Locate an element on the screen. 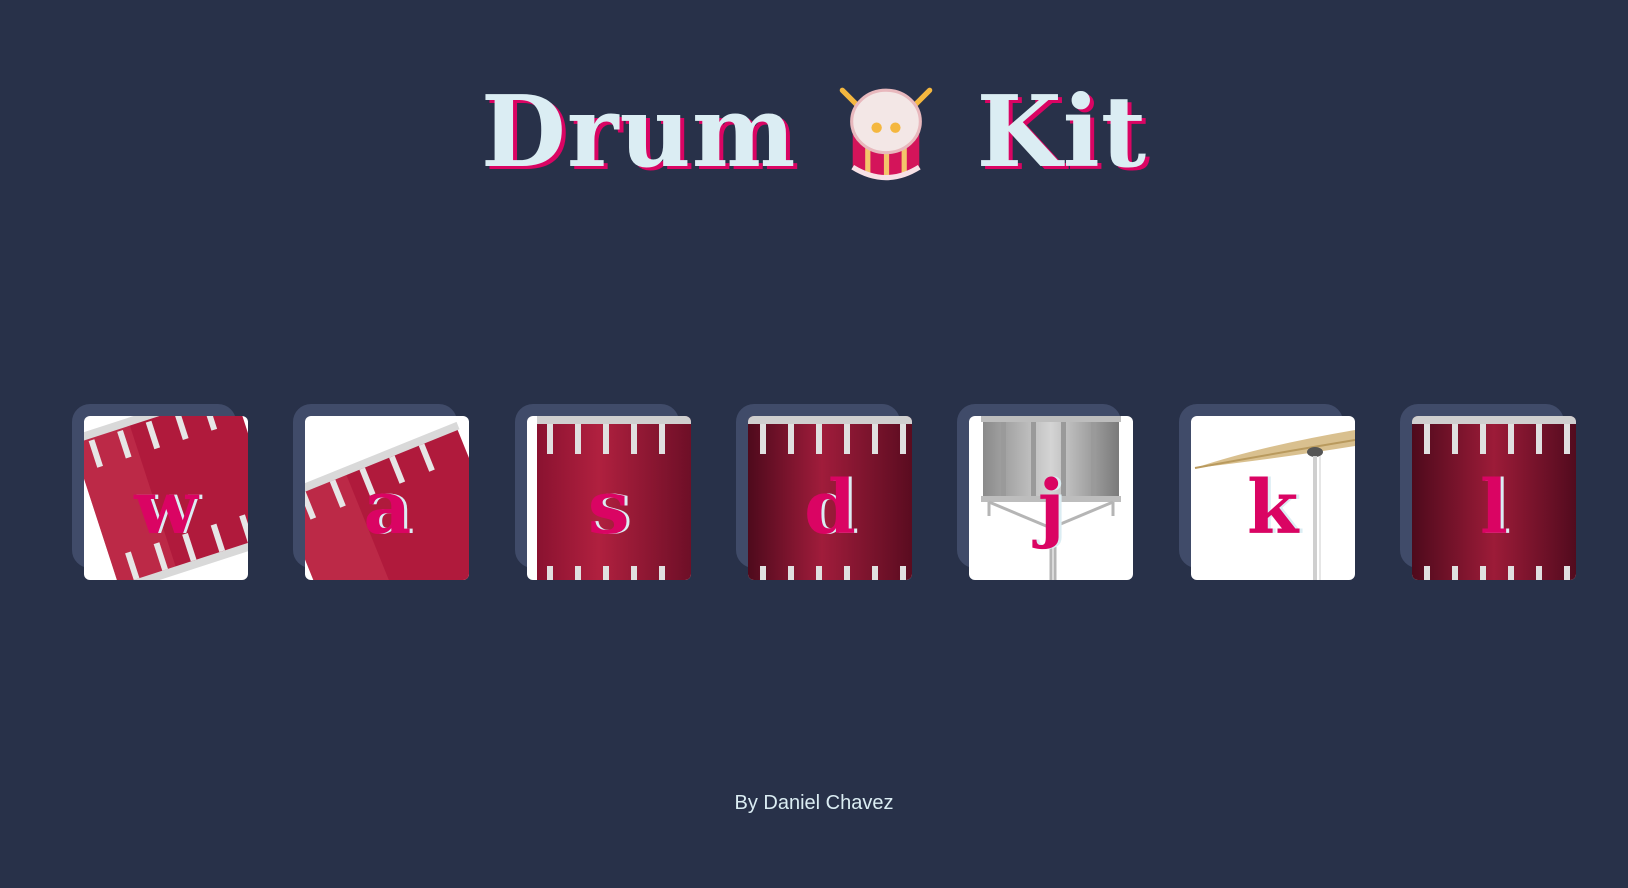 The height and width of the screenshot is (888, 1628). tom-4-image: d is located at coordinates (829, 498).